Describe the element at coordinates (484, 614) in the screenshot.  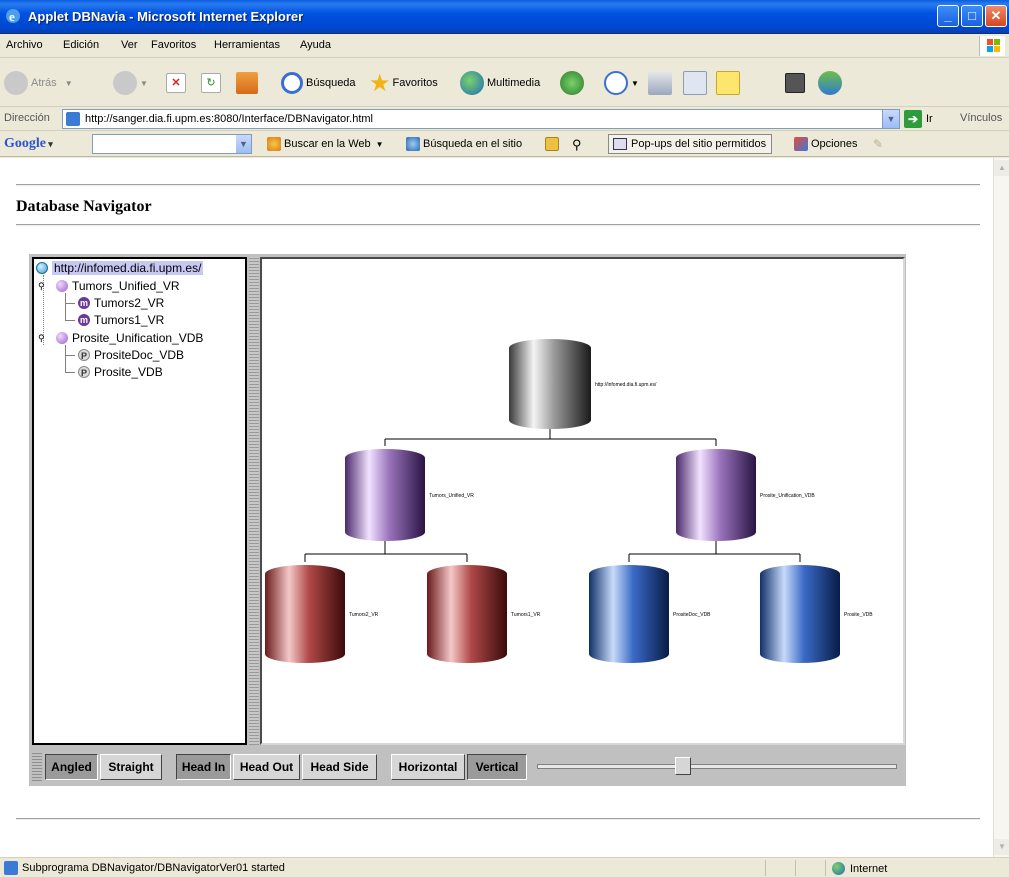
I see `graph-node-tumors1: Tumors1_VR` at that location.